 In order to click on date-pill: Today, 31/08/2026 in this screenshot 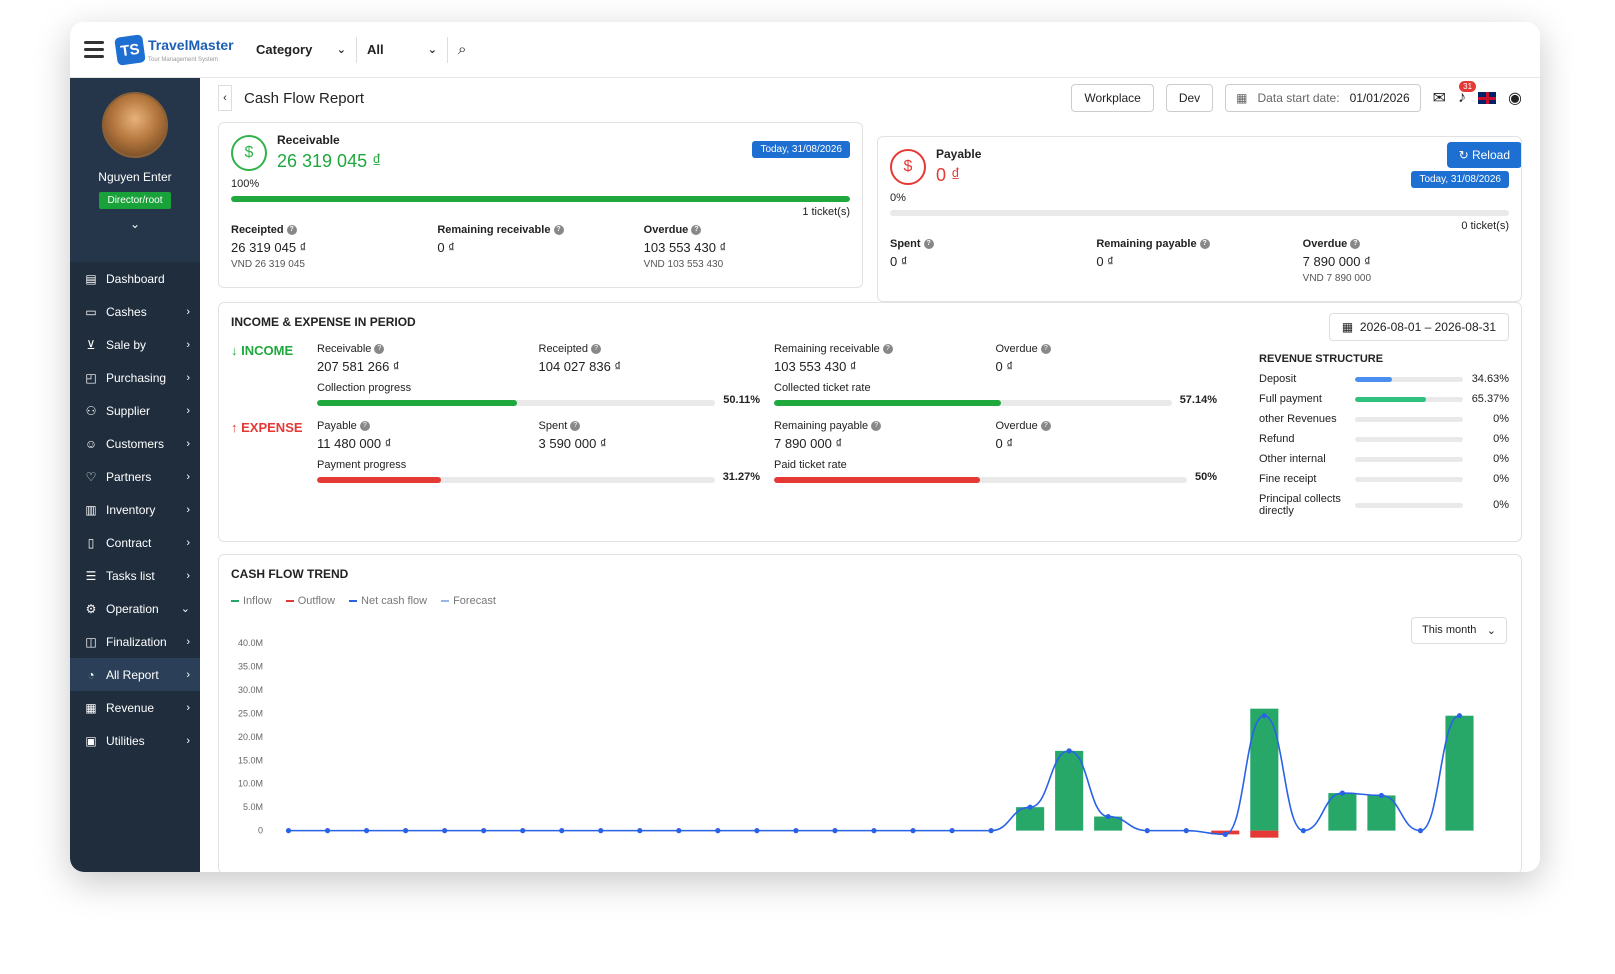, I will do `click(801, 149)`.